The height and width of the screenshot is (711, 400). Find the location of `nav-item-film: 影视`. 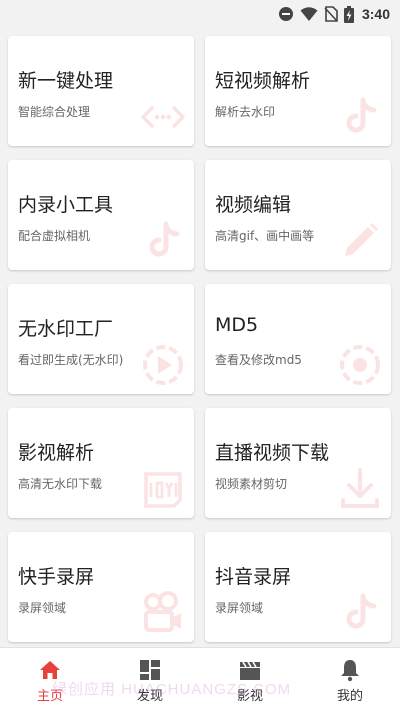

nav-item-film: 影视 is located at coordinates (250, 679).